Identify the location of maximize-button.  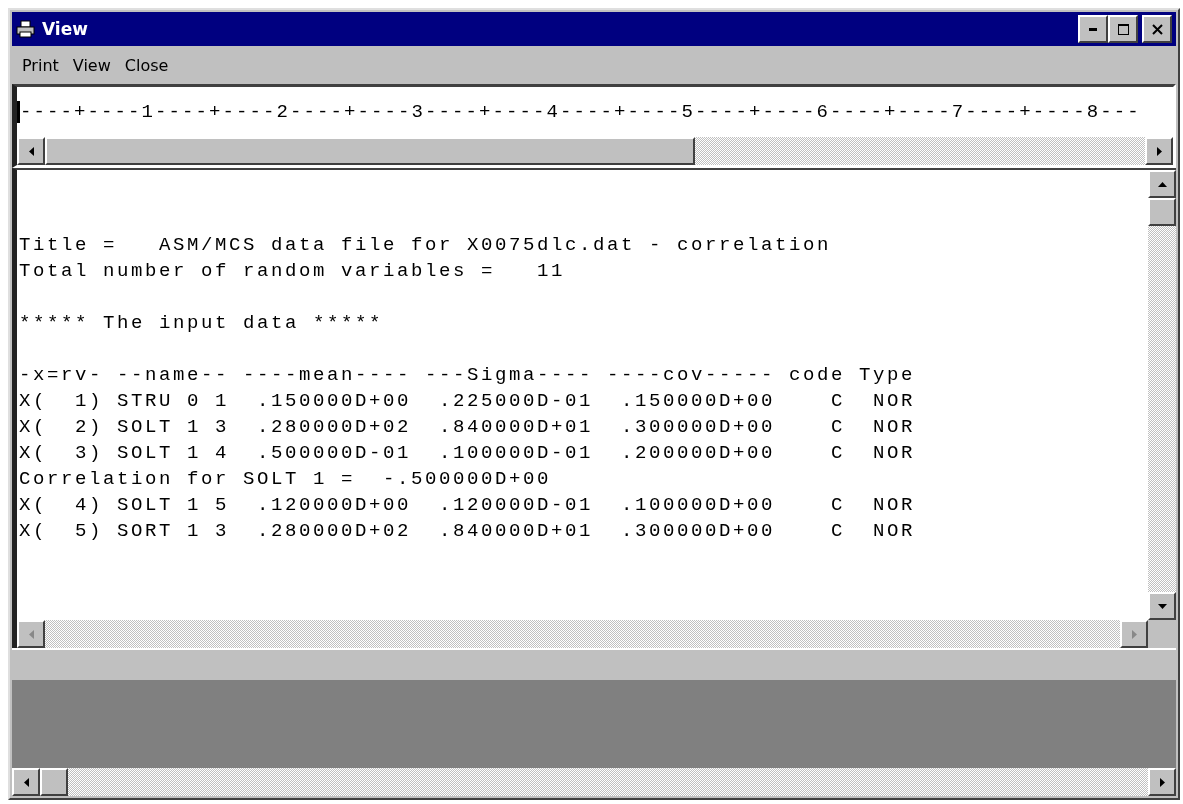
(1123, 29).